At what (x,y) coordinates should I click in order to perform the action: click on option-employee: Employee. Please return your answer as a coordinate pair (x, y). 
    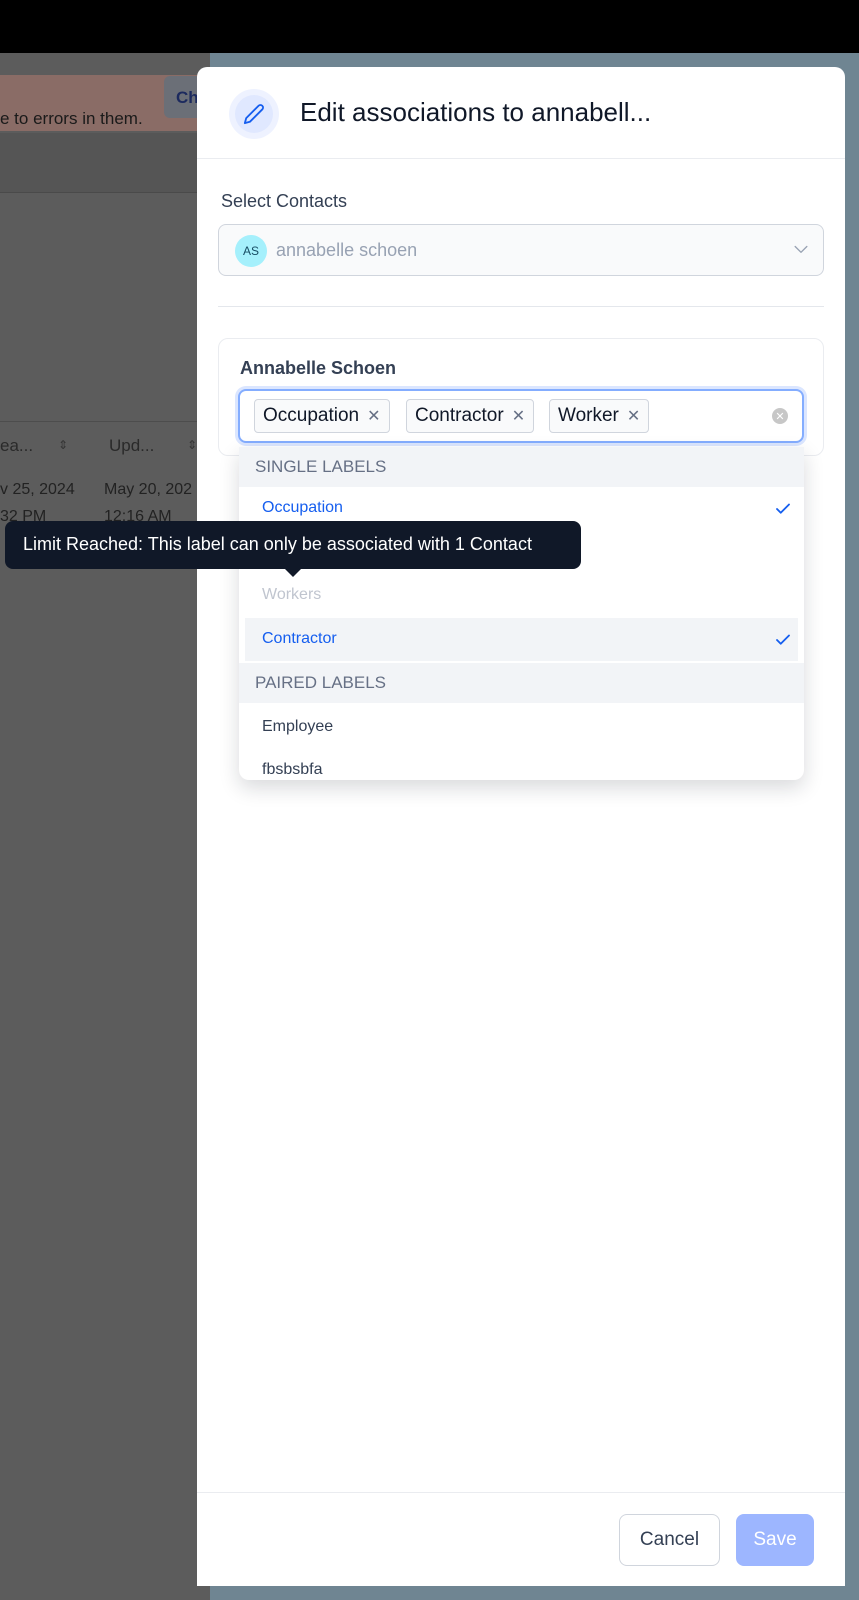
    Looking at the image, I should click on (521, 727).